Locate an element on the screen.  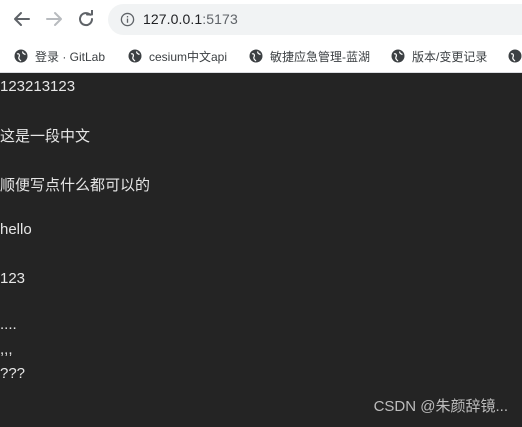
reload-button is located at coordinates (86, 19).